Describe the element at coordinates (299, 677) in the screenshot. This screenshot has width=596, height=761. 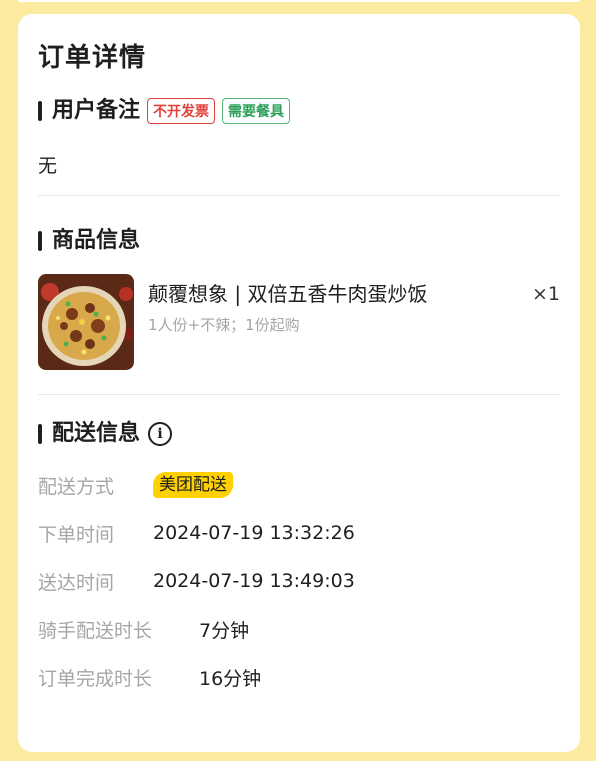
I see `delivery-row: 订单完成时长 16分钟` at that location.